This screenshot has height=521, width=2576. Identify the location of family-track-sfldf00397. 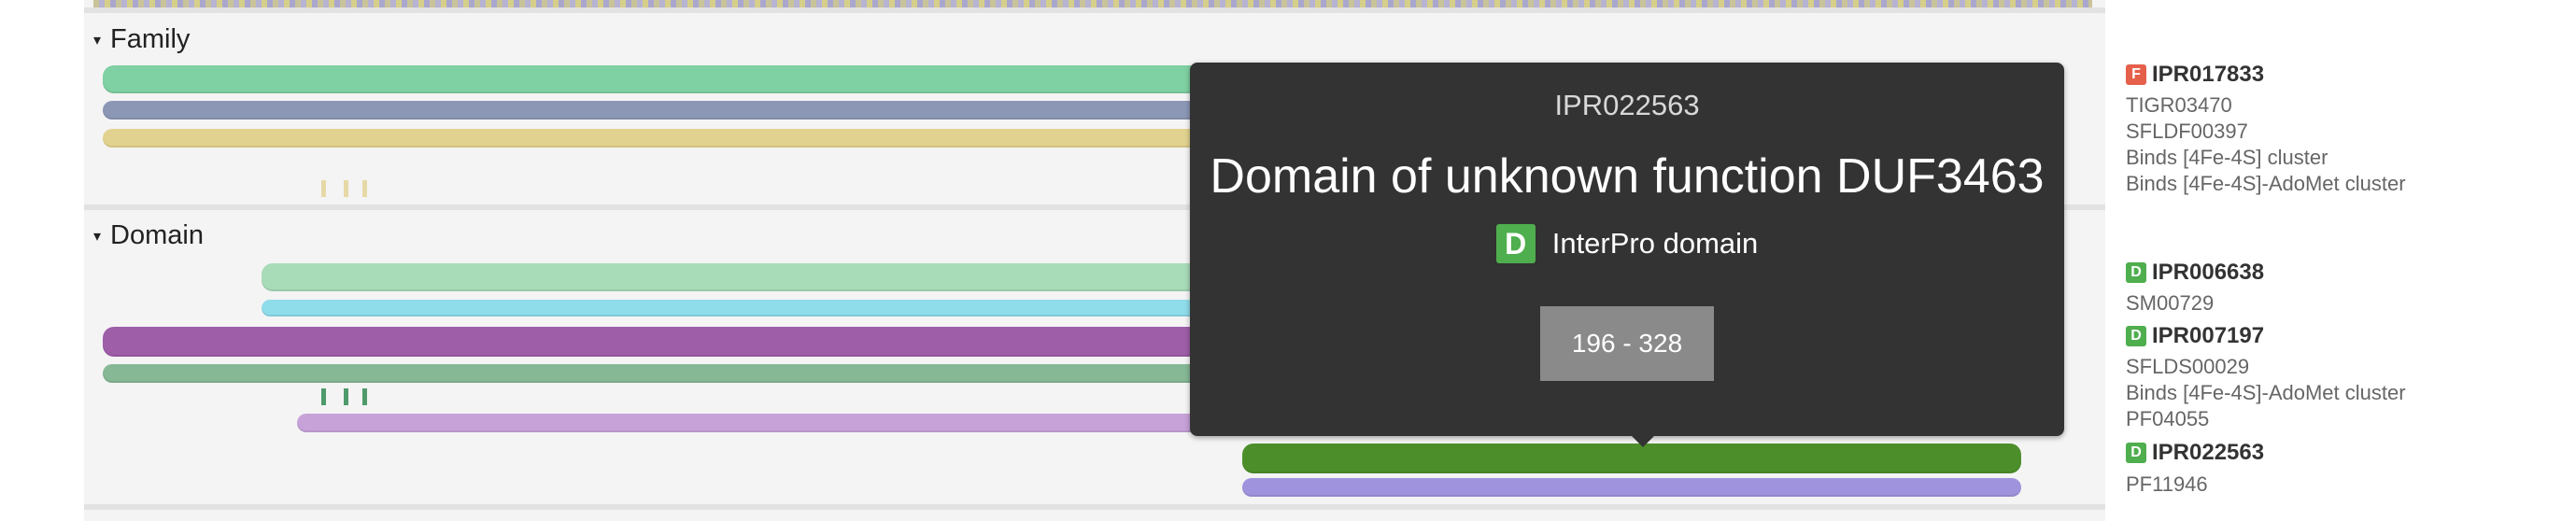
(657, 138).